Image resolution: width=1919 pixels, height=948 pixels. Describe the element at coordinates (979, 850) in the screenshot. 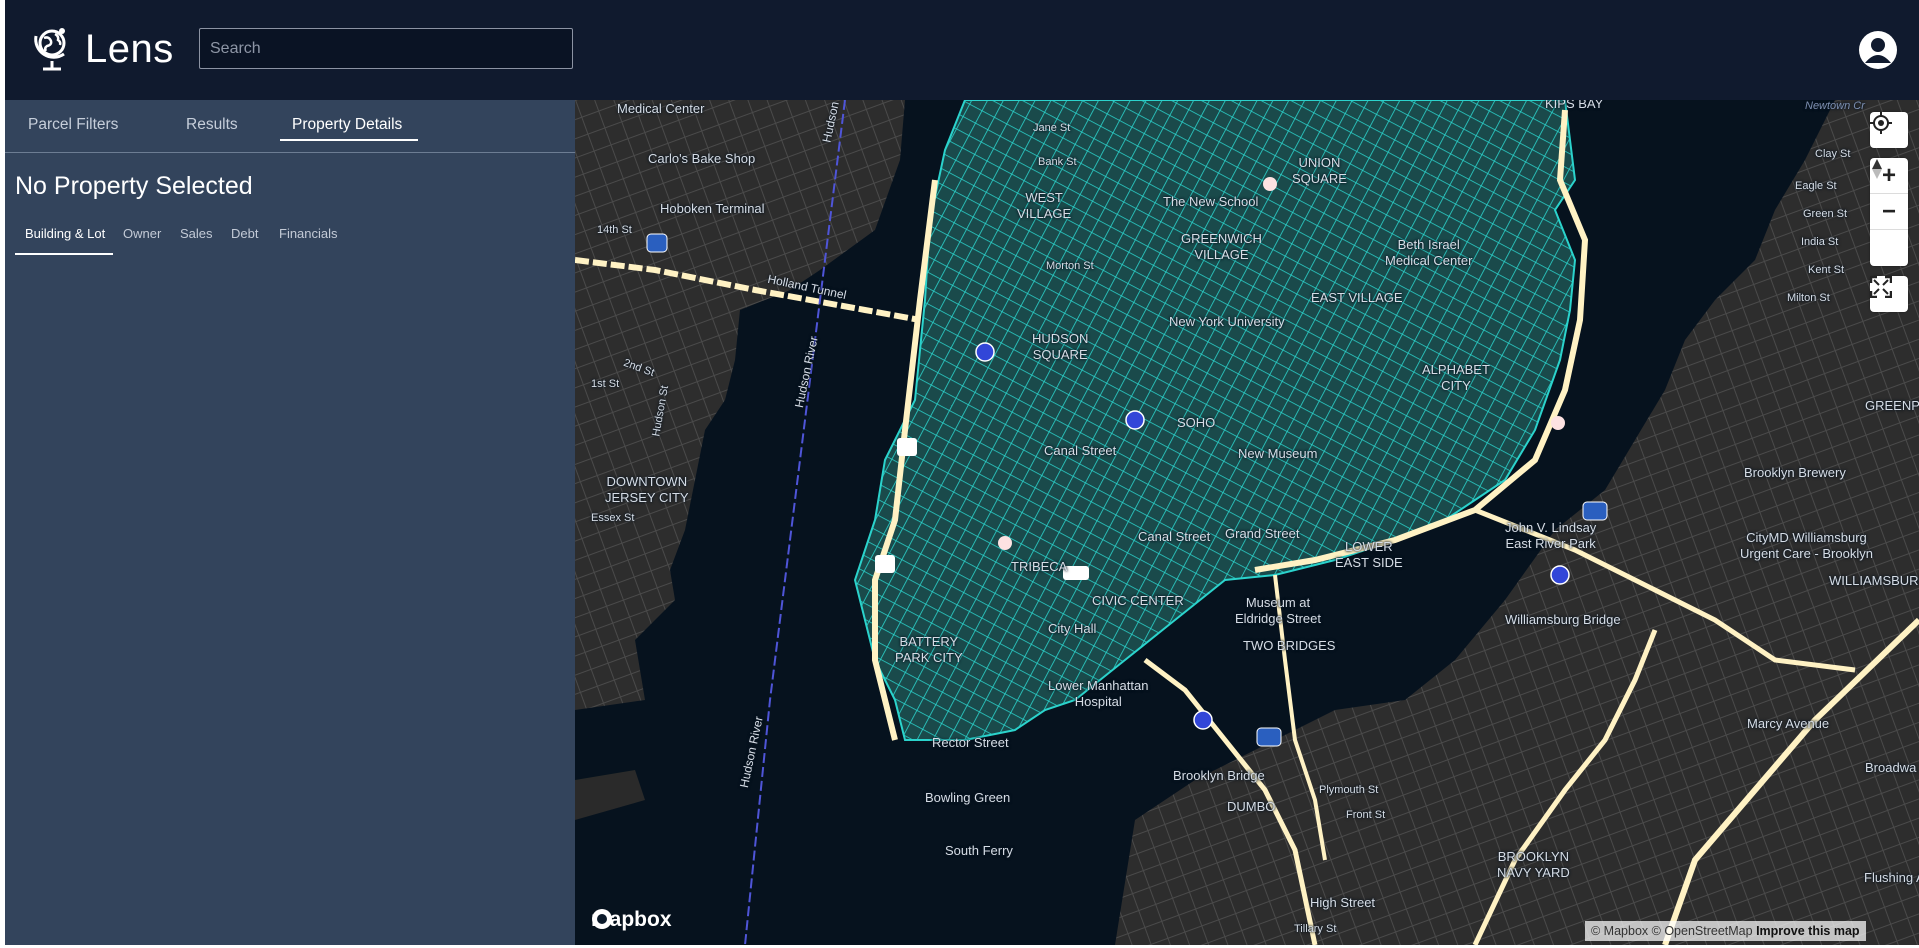

I see `map-label: South Ferry` at that location.